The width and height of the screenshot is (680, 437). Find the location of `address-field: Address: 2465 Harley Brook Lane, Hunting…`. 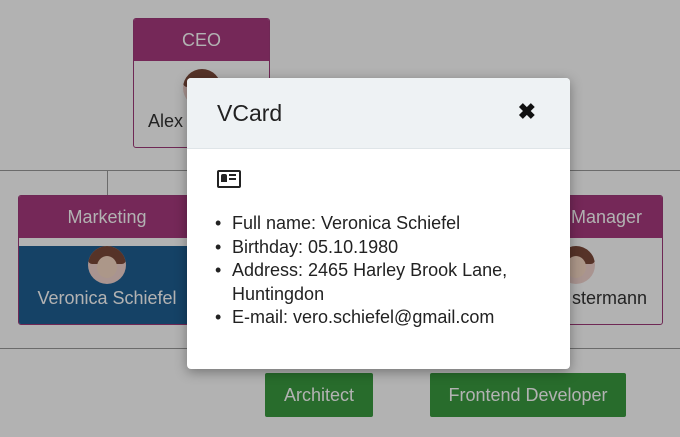

address-field: Address: 2465 Harley Brook Lane, Hunting… is located at coordinates (373, 282).